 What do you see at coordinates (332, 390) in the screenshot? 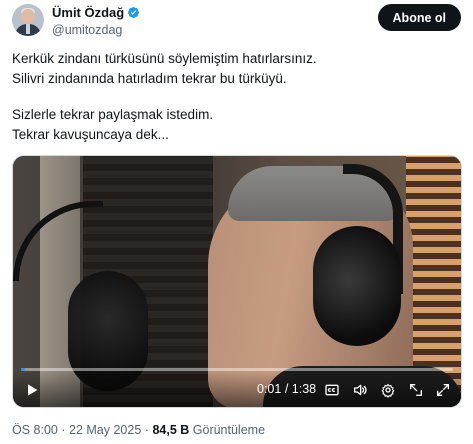
I see `captions-icon` at bounding box center [332, 390].